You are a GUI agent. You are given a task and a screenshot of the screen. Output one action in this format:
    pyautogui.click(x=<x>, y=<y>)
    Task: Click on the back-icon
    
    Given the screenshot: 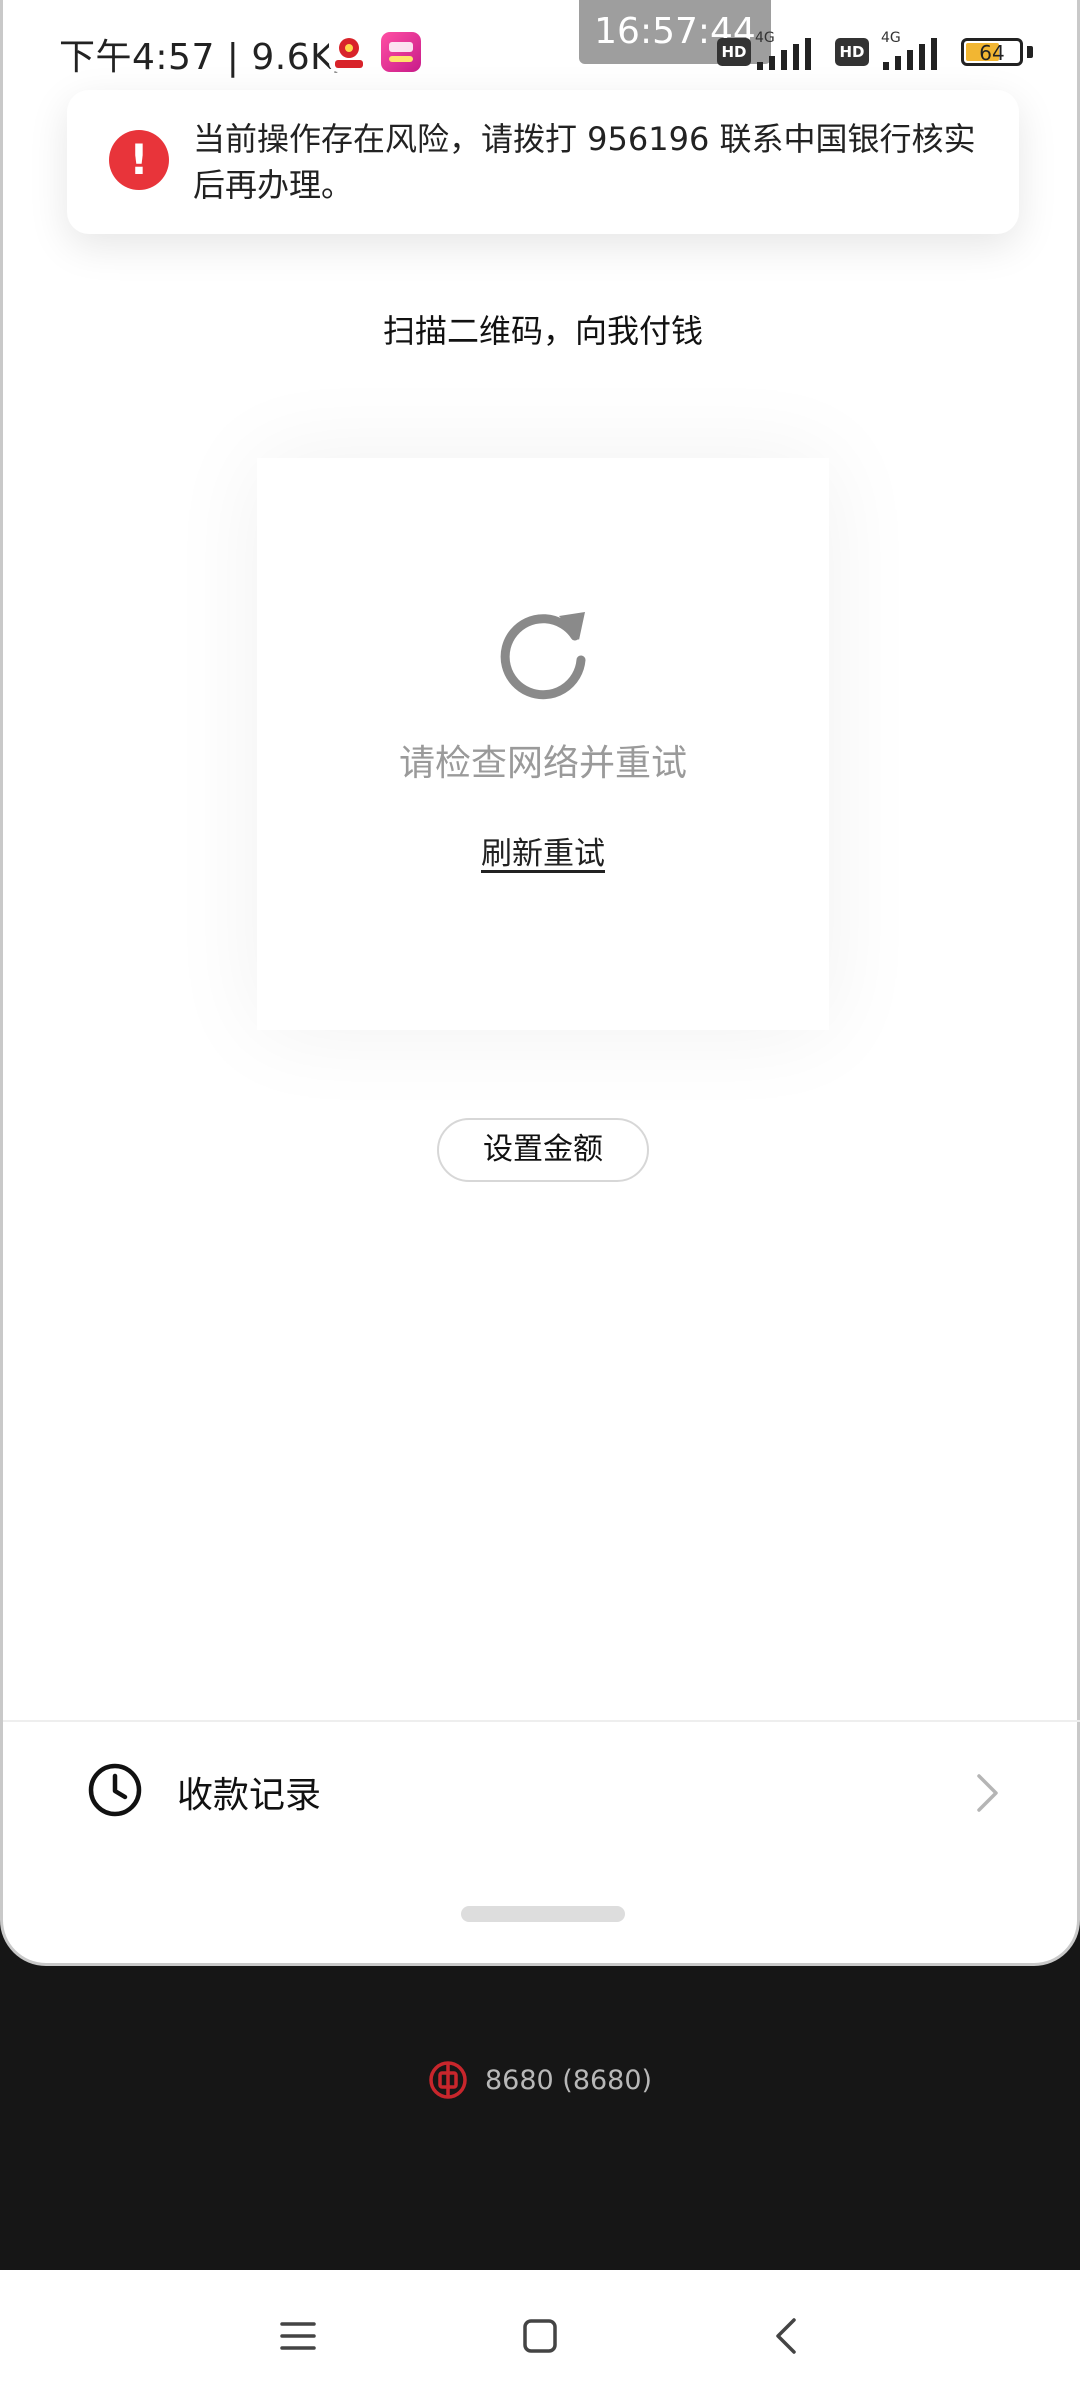 What is the action you would take?
    pyautogui.click(x=788, y=2336)
    